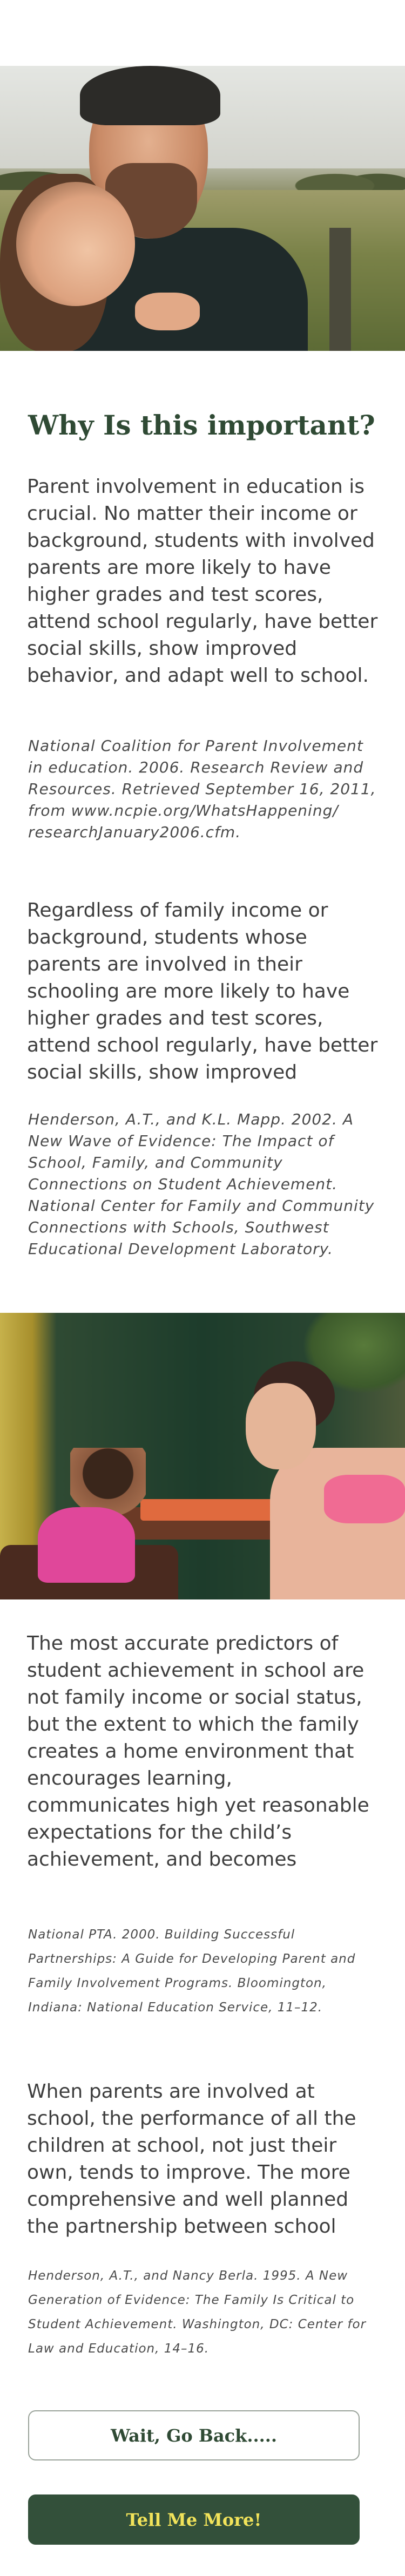 Image resolution: width=405 pixels, height=2576 pixels. Describe the element at coordinates (202, 1456) in the screenshot. I see `photo-mother-son-homework` at that location.